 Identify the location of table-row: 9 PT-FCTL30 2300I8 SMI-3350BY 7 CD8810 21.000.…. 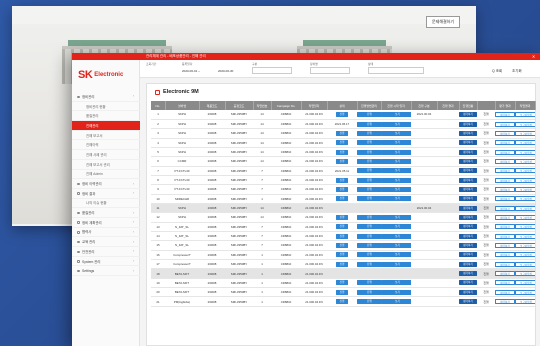
(343, 189).